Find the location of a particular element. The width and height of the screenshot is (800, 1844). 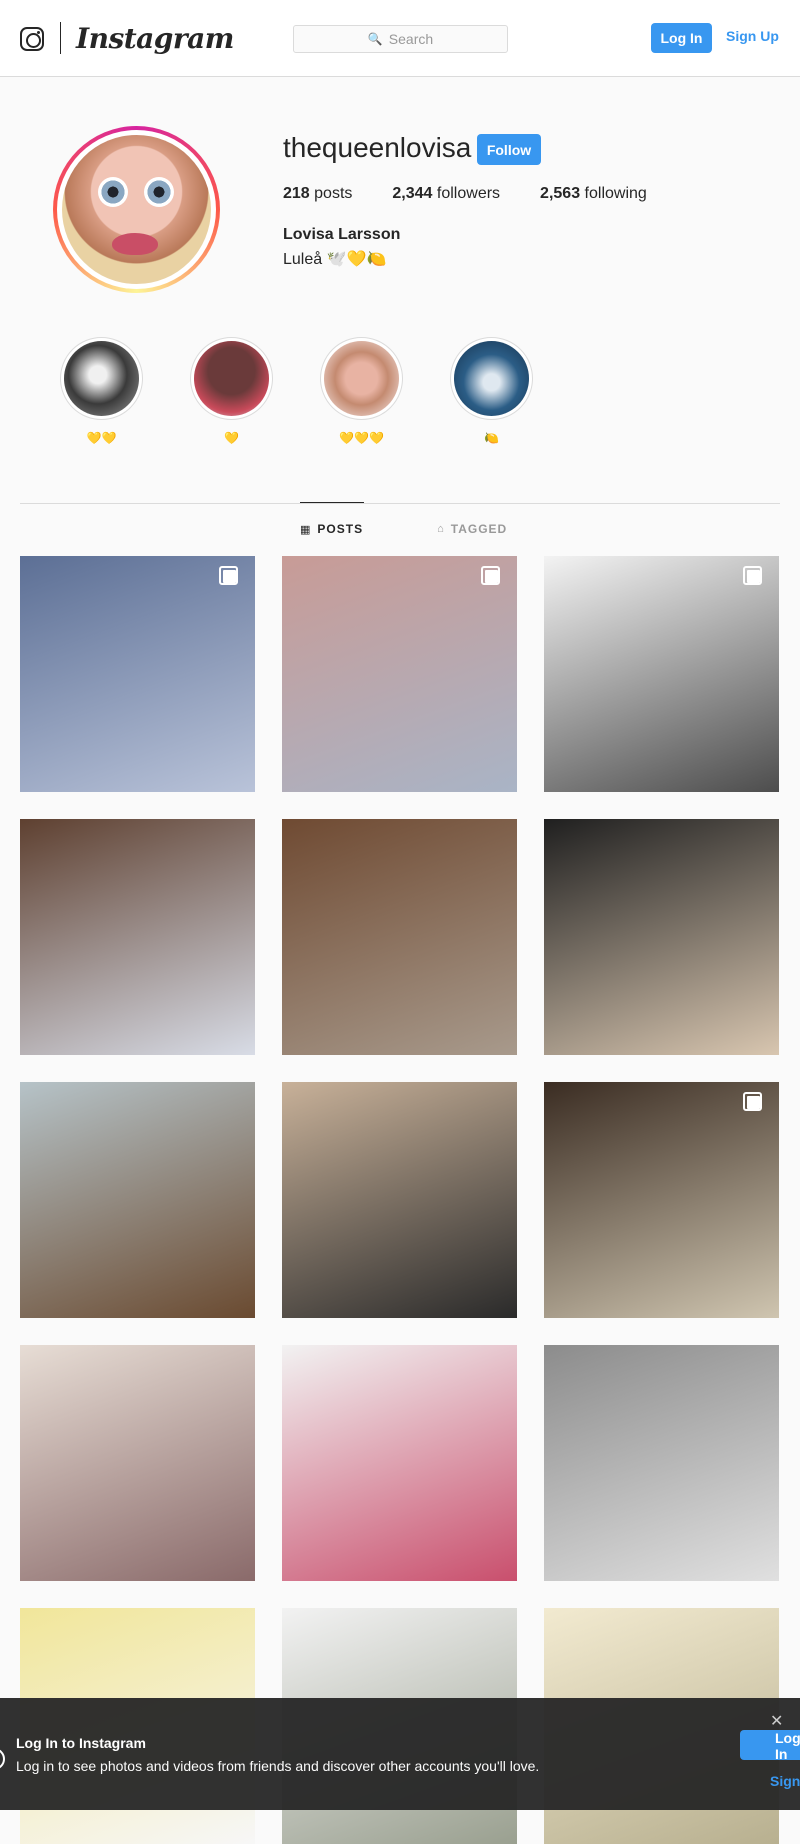

profile-full-name: Lovisa Larsson is located at coordinates (342, 234).